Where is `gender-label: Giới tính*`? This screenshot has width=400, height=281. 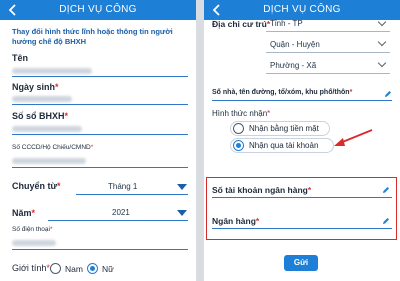 gender-label: Giới tính* is located at coordinates (31, 268).